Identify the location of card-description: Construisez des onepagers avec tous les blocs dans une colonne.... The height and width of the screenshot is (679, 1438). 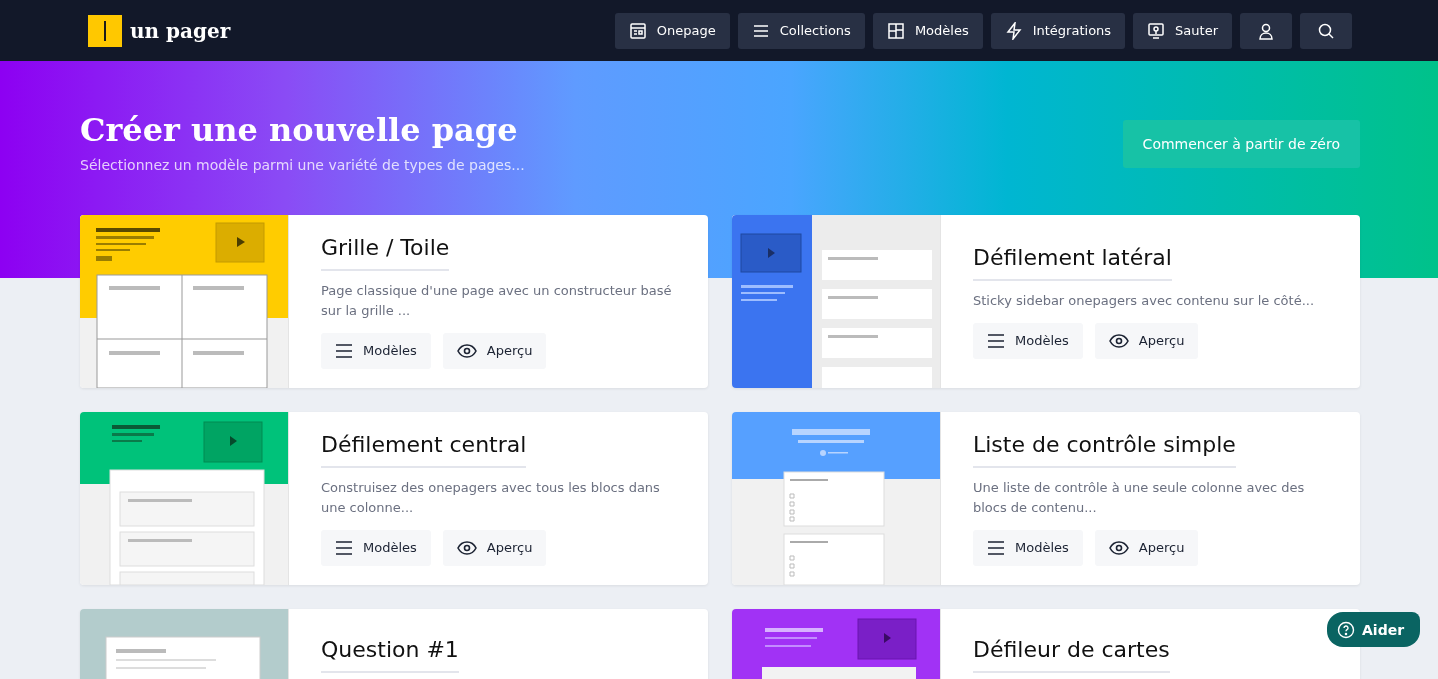
(491, 497).